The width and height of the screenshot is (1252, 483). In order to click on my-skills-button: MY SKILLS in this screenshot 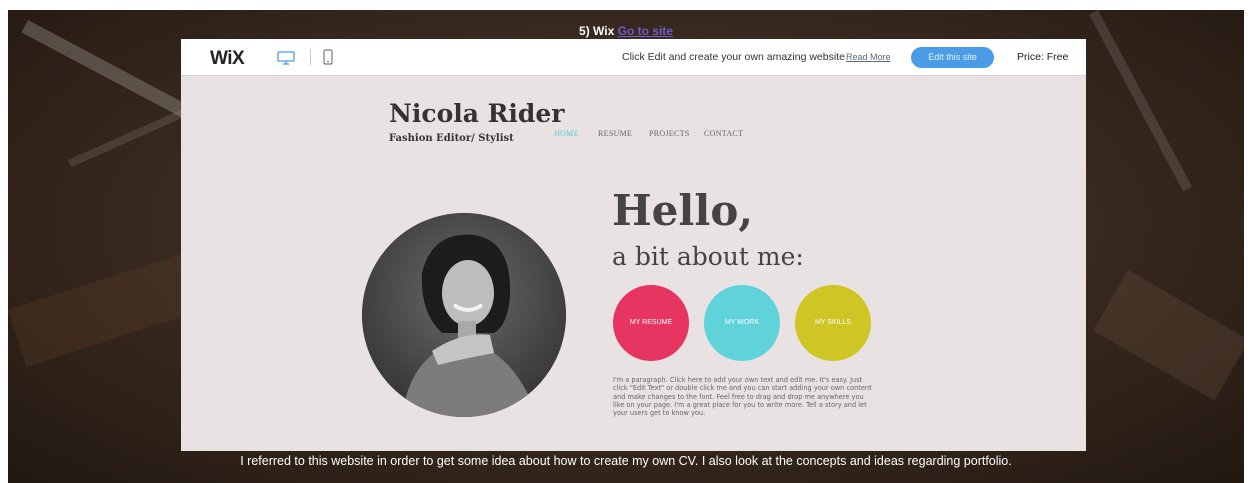, I will do `click(833, 323)`.